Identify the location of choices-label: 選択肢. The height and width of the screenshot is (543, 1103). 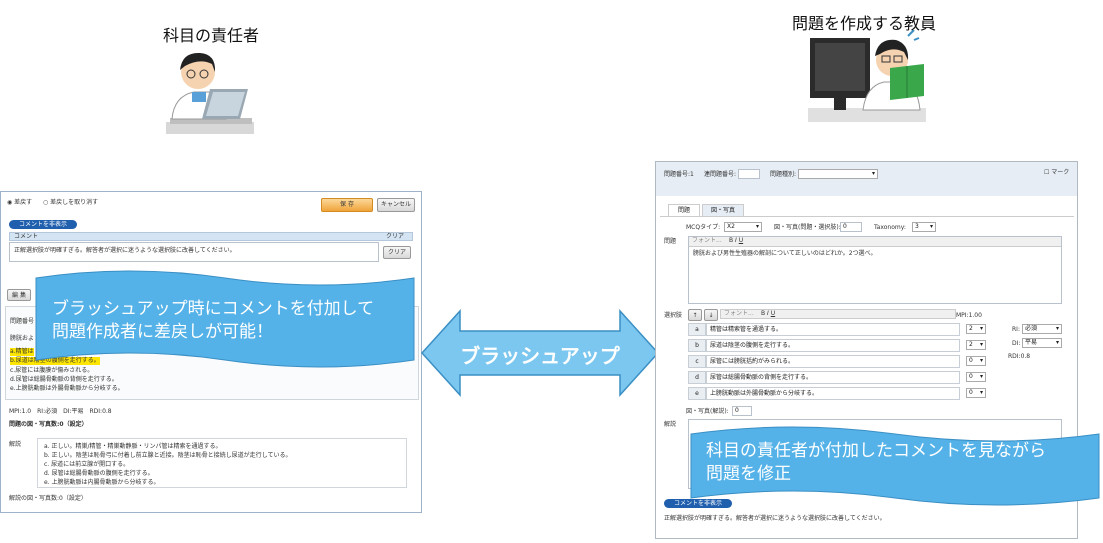
(673, 315).